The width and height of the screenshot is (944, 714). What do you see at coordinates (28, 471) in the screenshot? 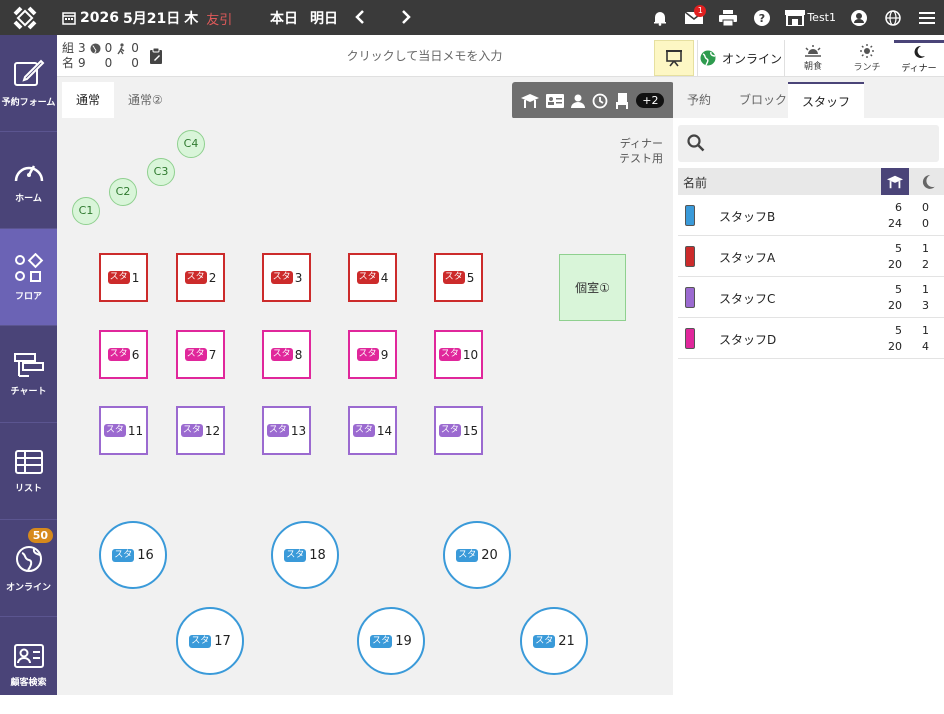
I see `sidebar-item-list: リスト` at bounding box center [28, 471].